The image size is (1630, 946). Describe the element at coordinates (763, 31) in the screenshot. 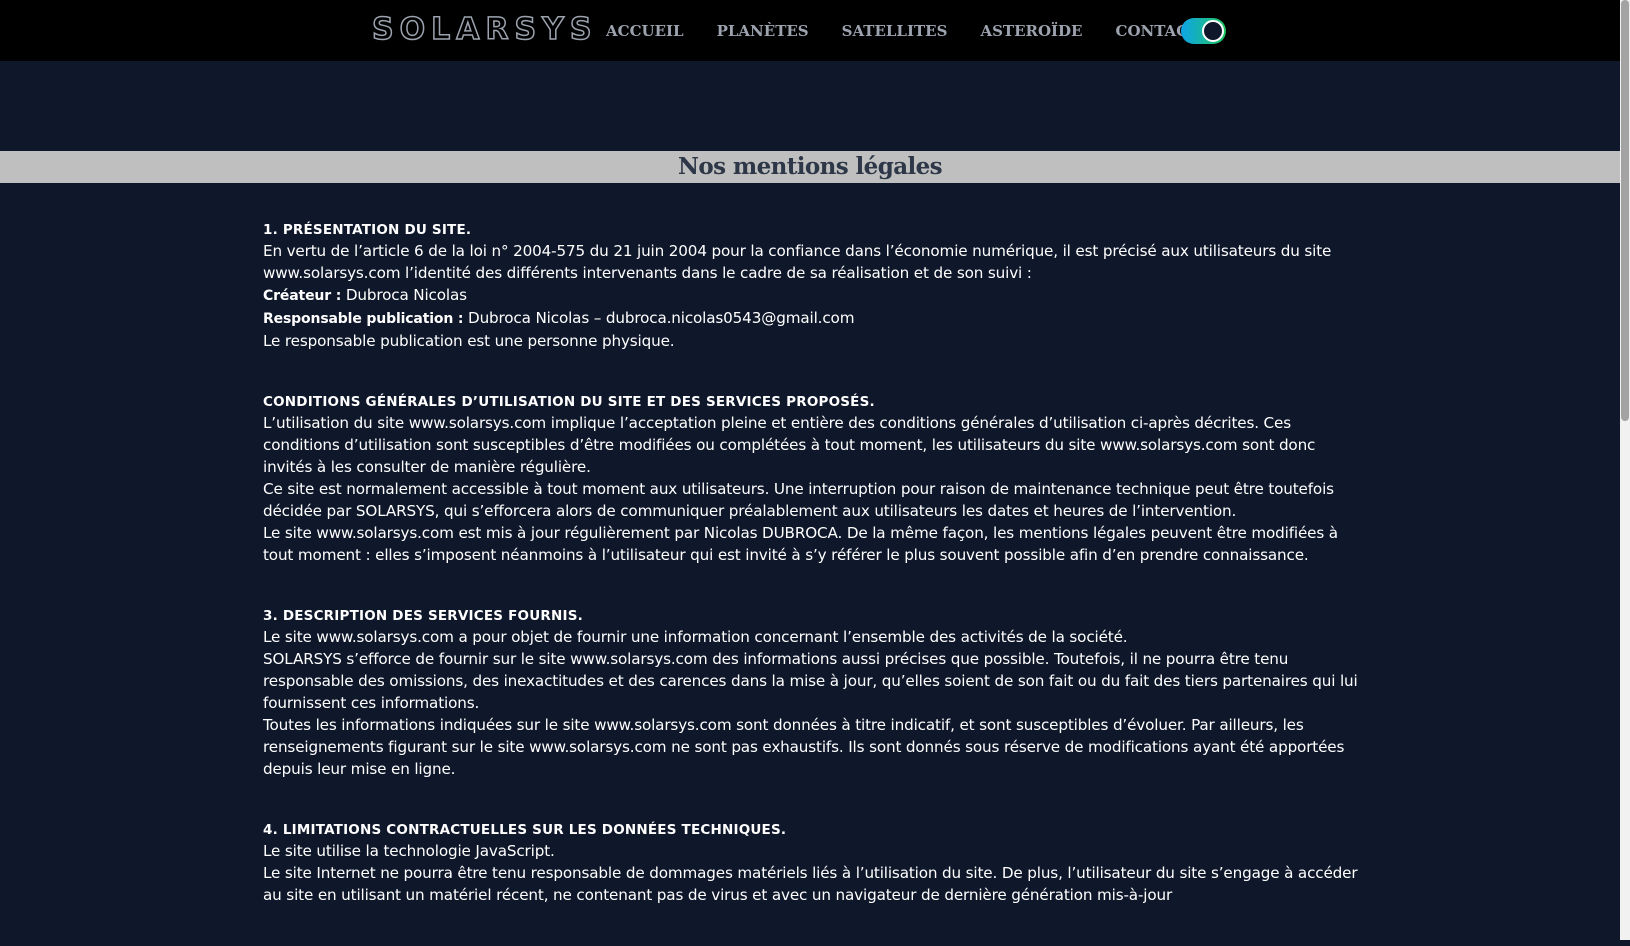

I see `nav-link-planetes: PLANÈTES` at that location.